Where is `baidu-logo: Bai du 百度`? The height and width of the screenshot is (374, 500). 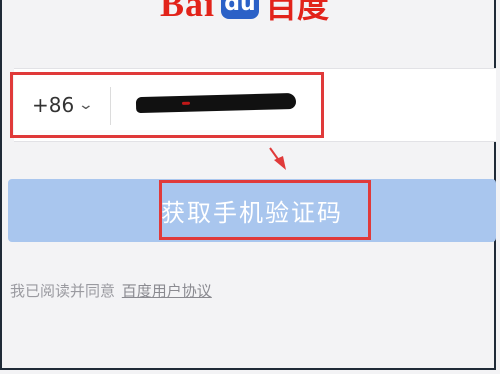
baidu-logo: Bai du 百度 is located at coordinates (245, 12).